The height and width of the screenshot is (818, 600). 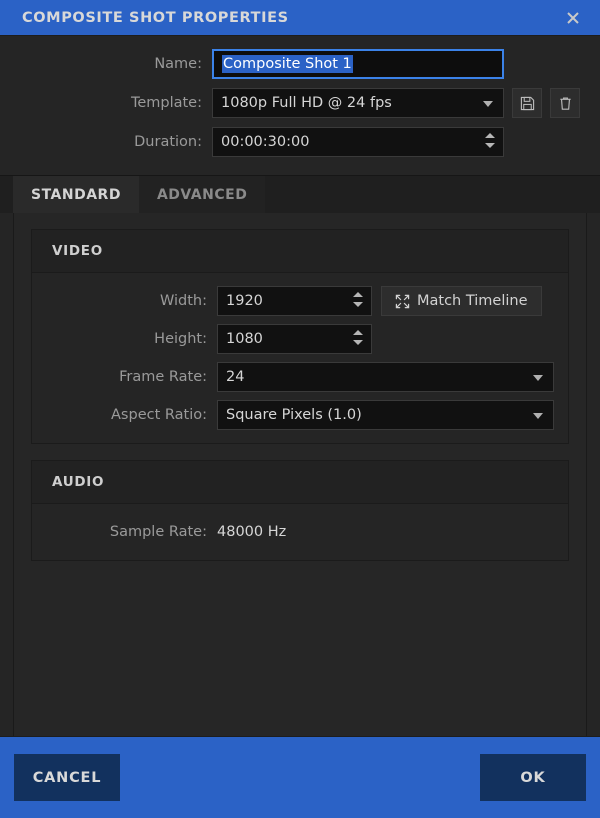 I want to click on frame-rate-row: Frame Rate: 24, so click(x=300, y=377).